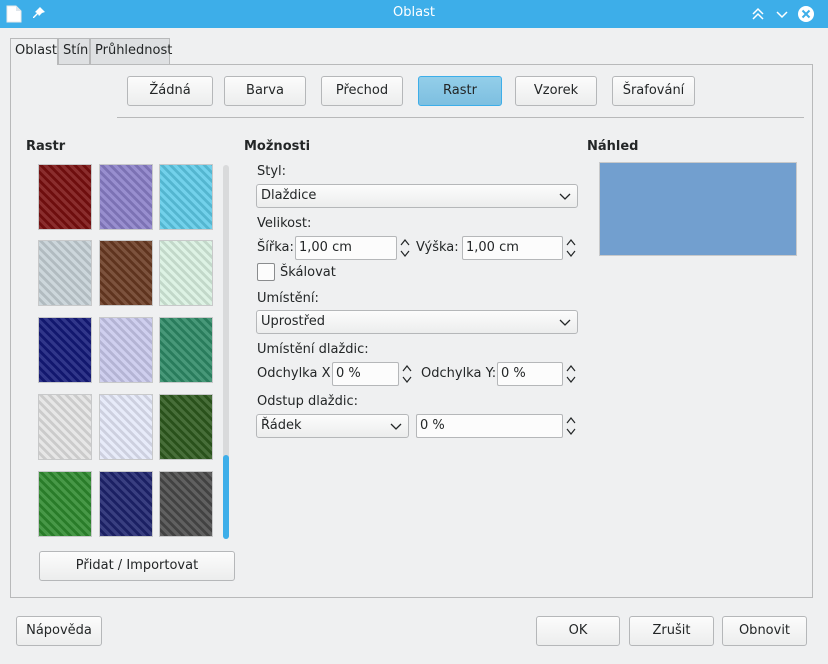 The height and width of the screenshot is (664, 828). Describe the element at coordinates (308, 401) in the screenshot. I see `tile-offset-label: Odstup dlaždic:` at that location.